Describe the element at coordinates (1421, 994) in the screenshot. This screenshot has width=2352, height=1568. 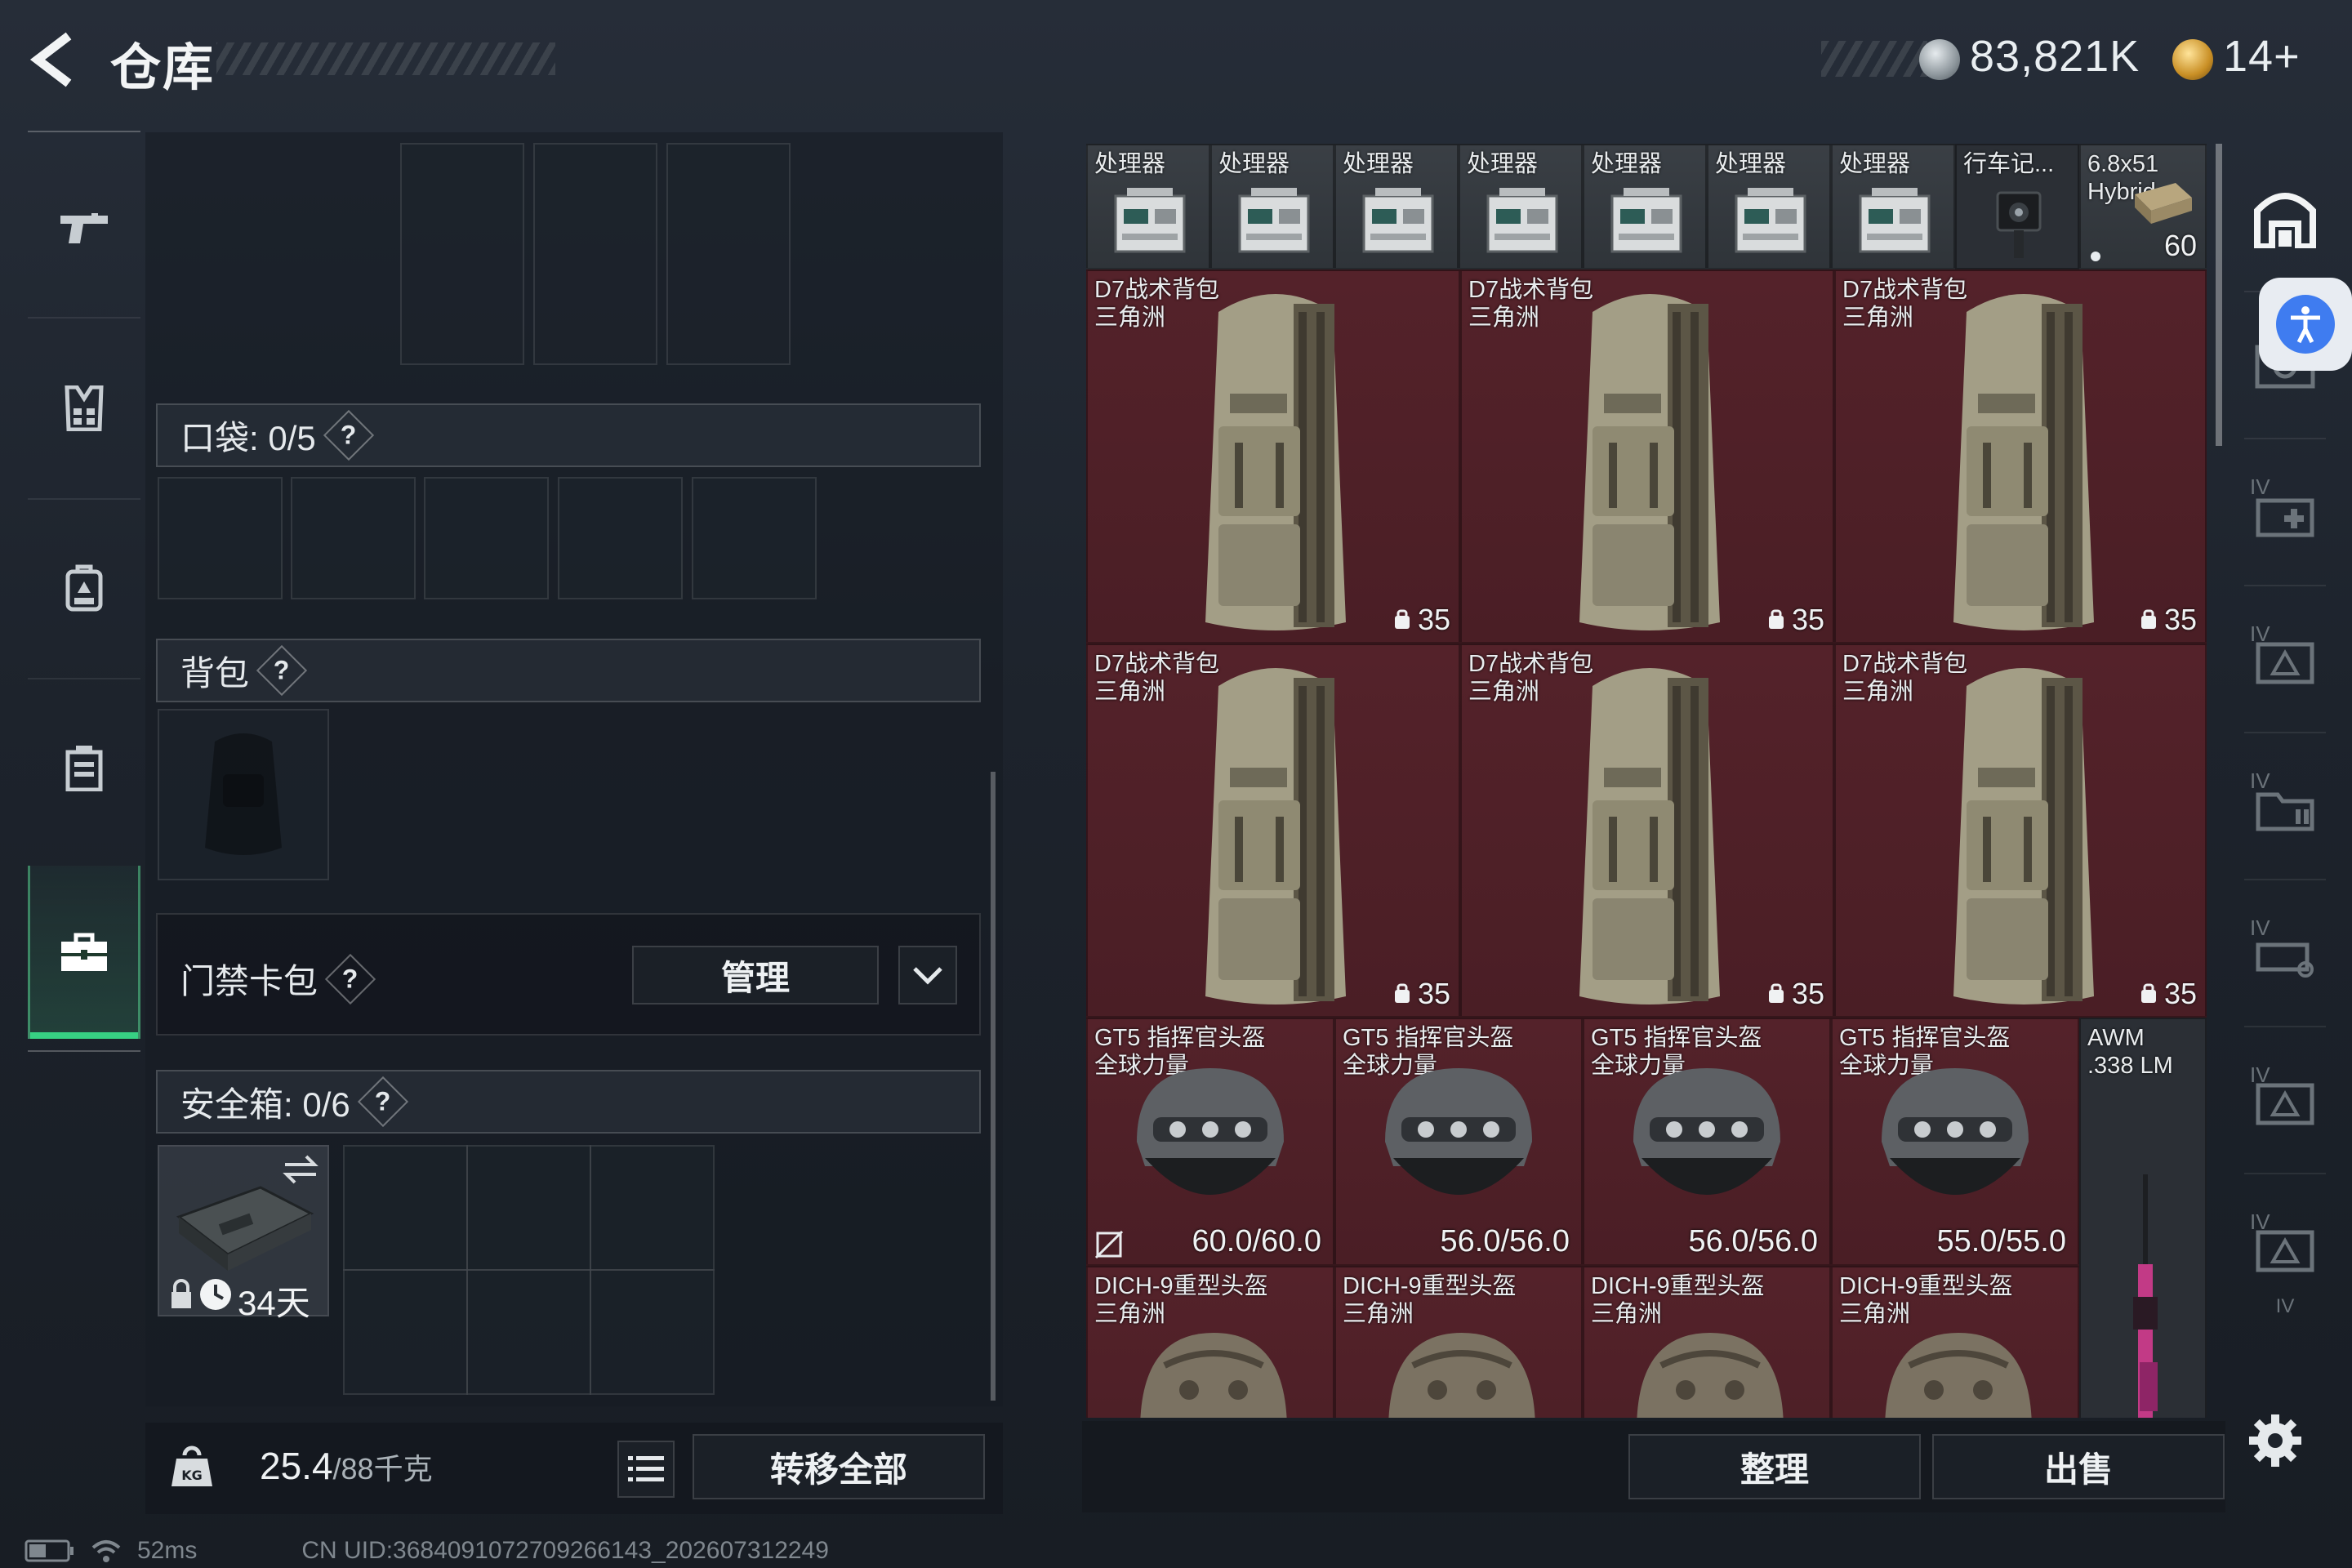
I see `item-qty: 35` at that location.